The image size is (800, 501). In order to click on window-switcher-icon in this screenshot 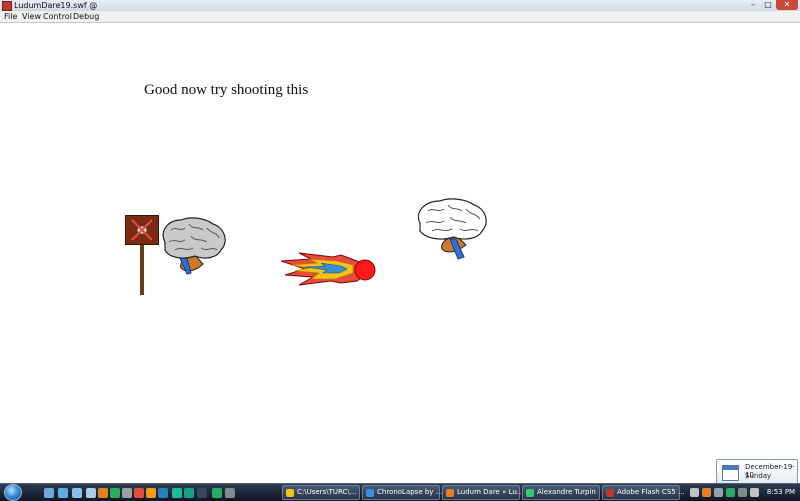, I will do `click(63, 493)`.